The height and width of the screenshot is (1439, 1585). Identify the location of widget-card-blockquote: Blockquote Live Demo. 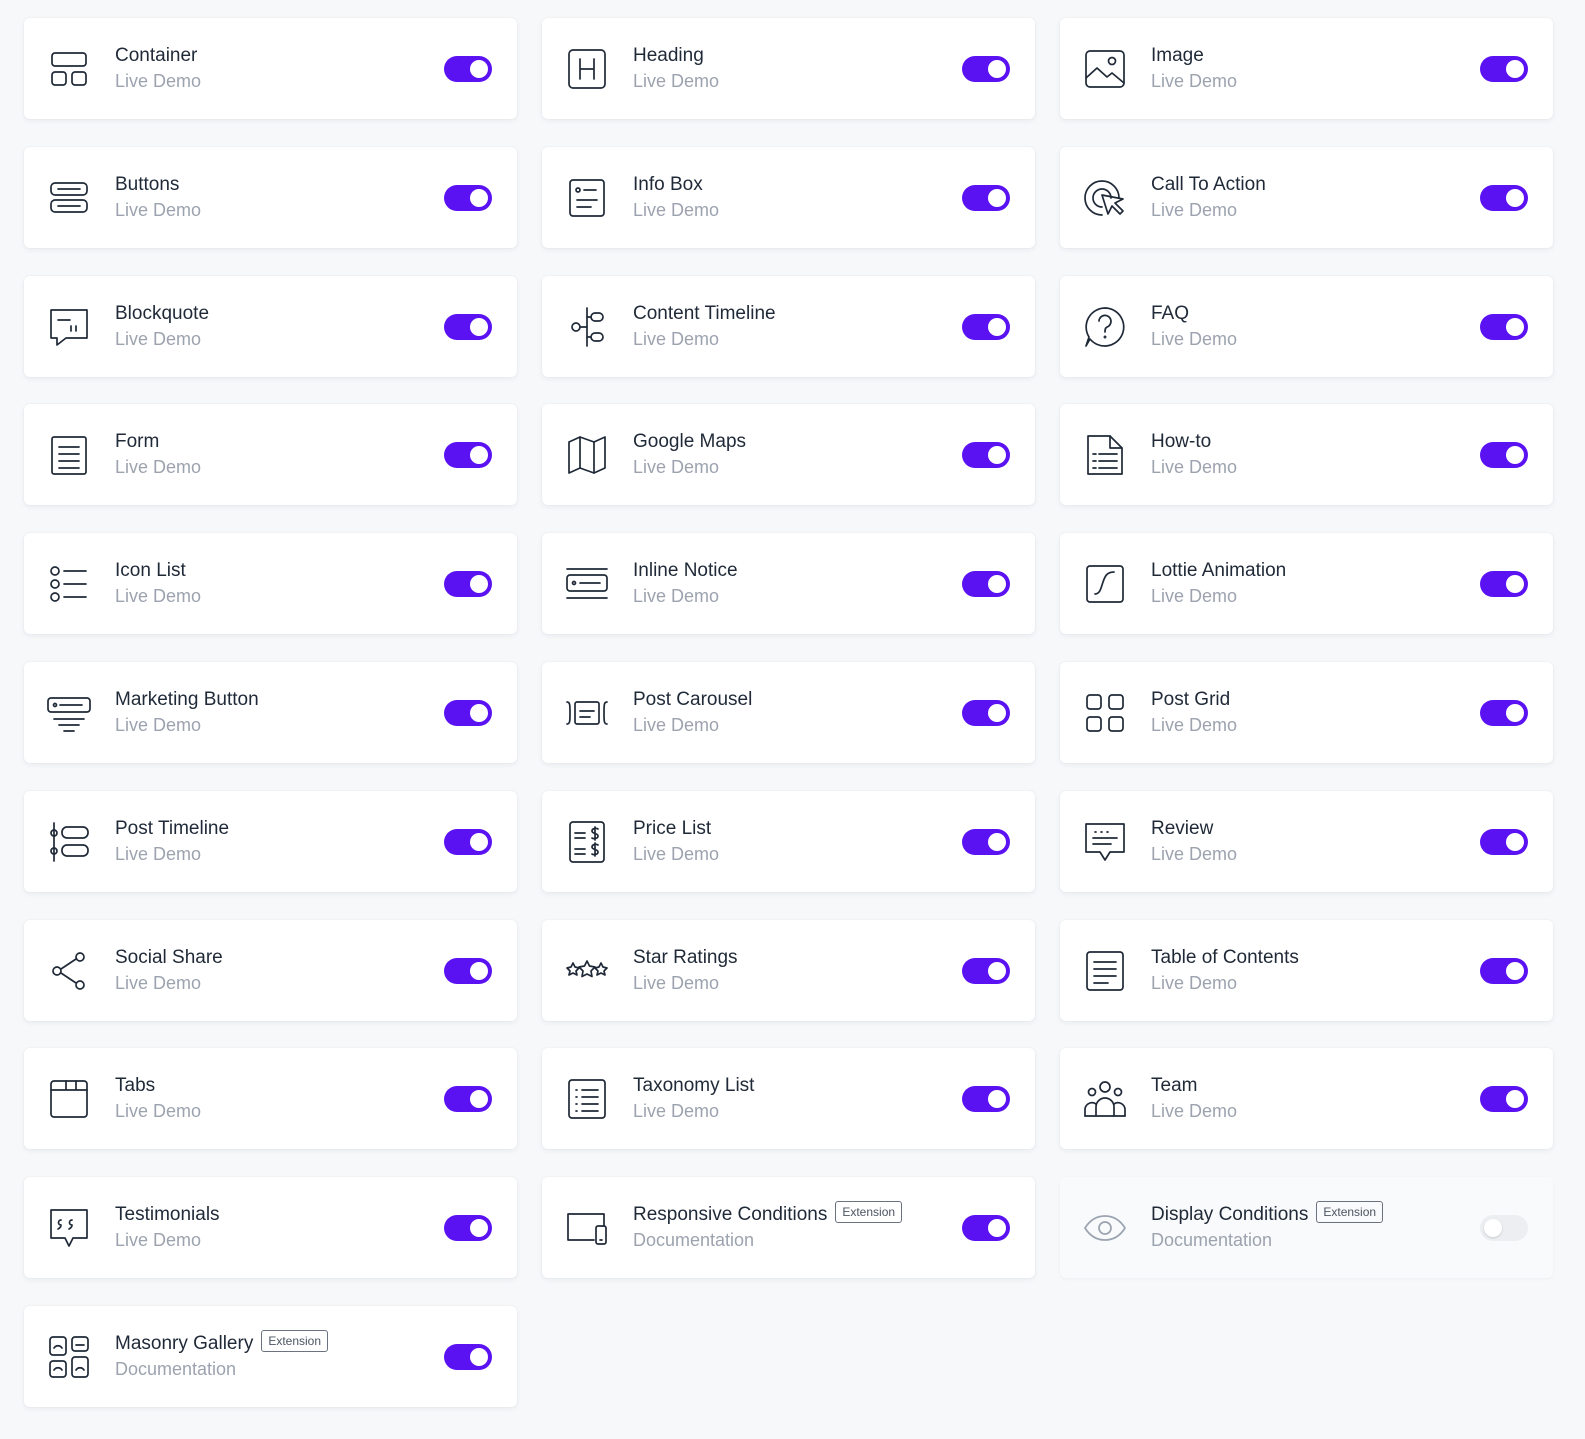
(270, 326).